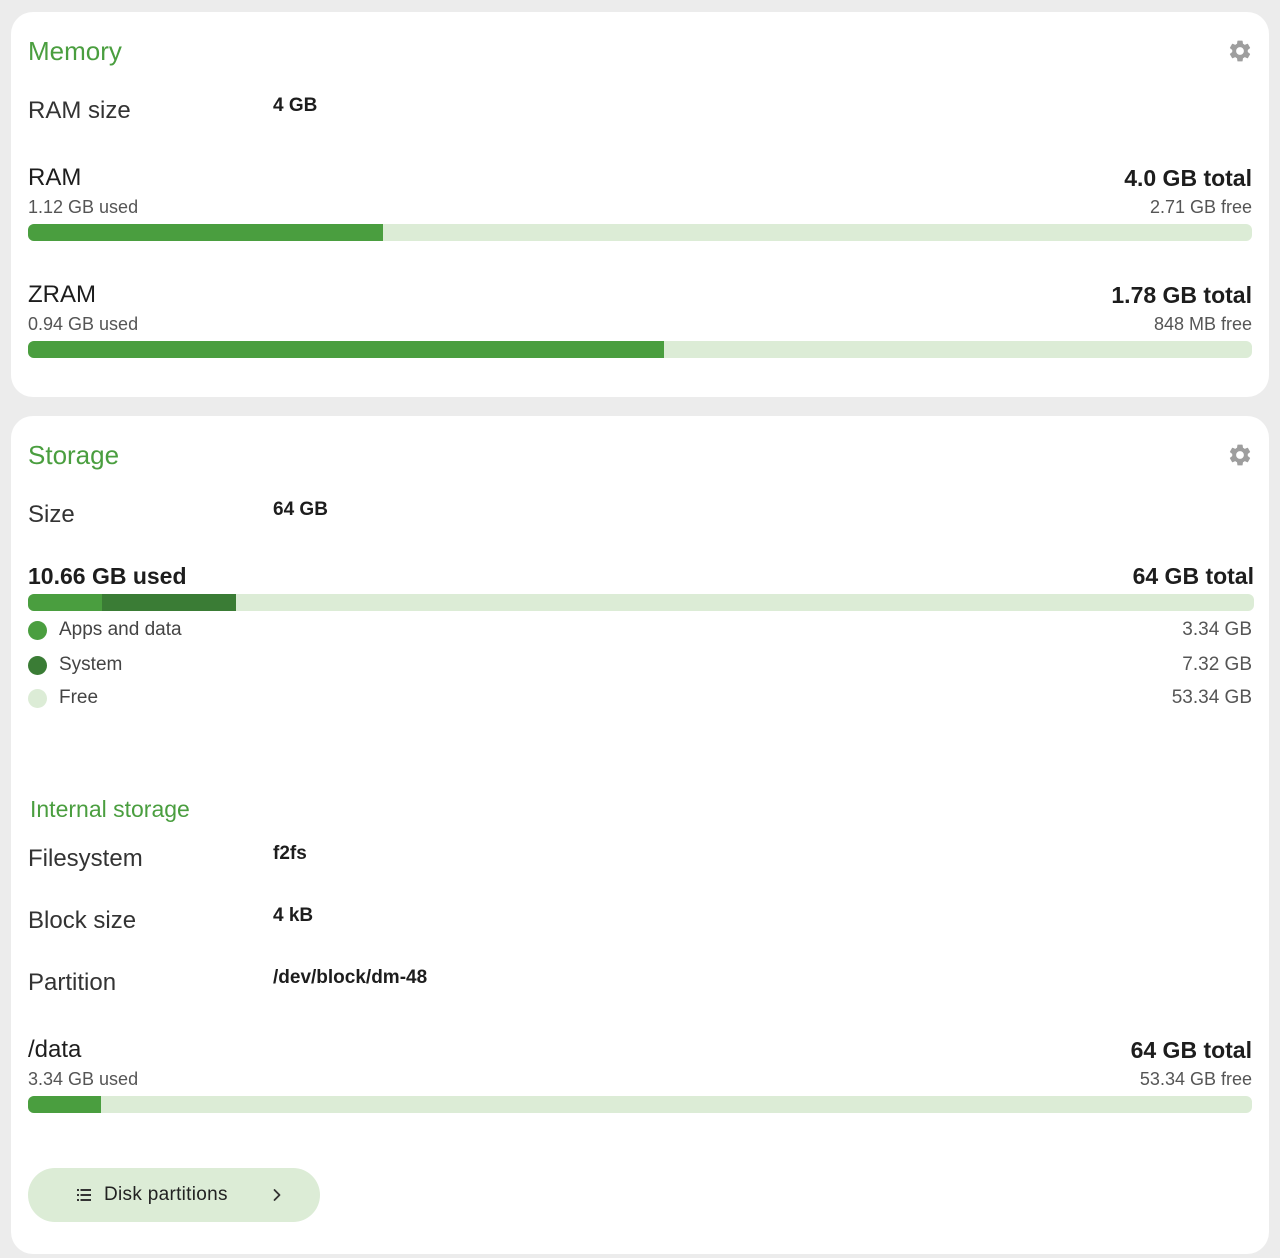  What do you see at coordinates (120, 629) in the screenshot?
I see `legend-apps-label: Apps and data` at bounding box center [120, 629].